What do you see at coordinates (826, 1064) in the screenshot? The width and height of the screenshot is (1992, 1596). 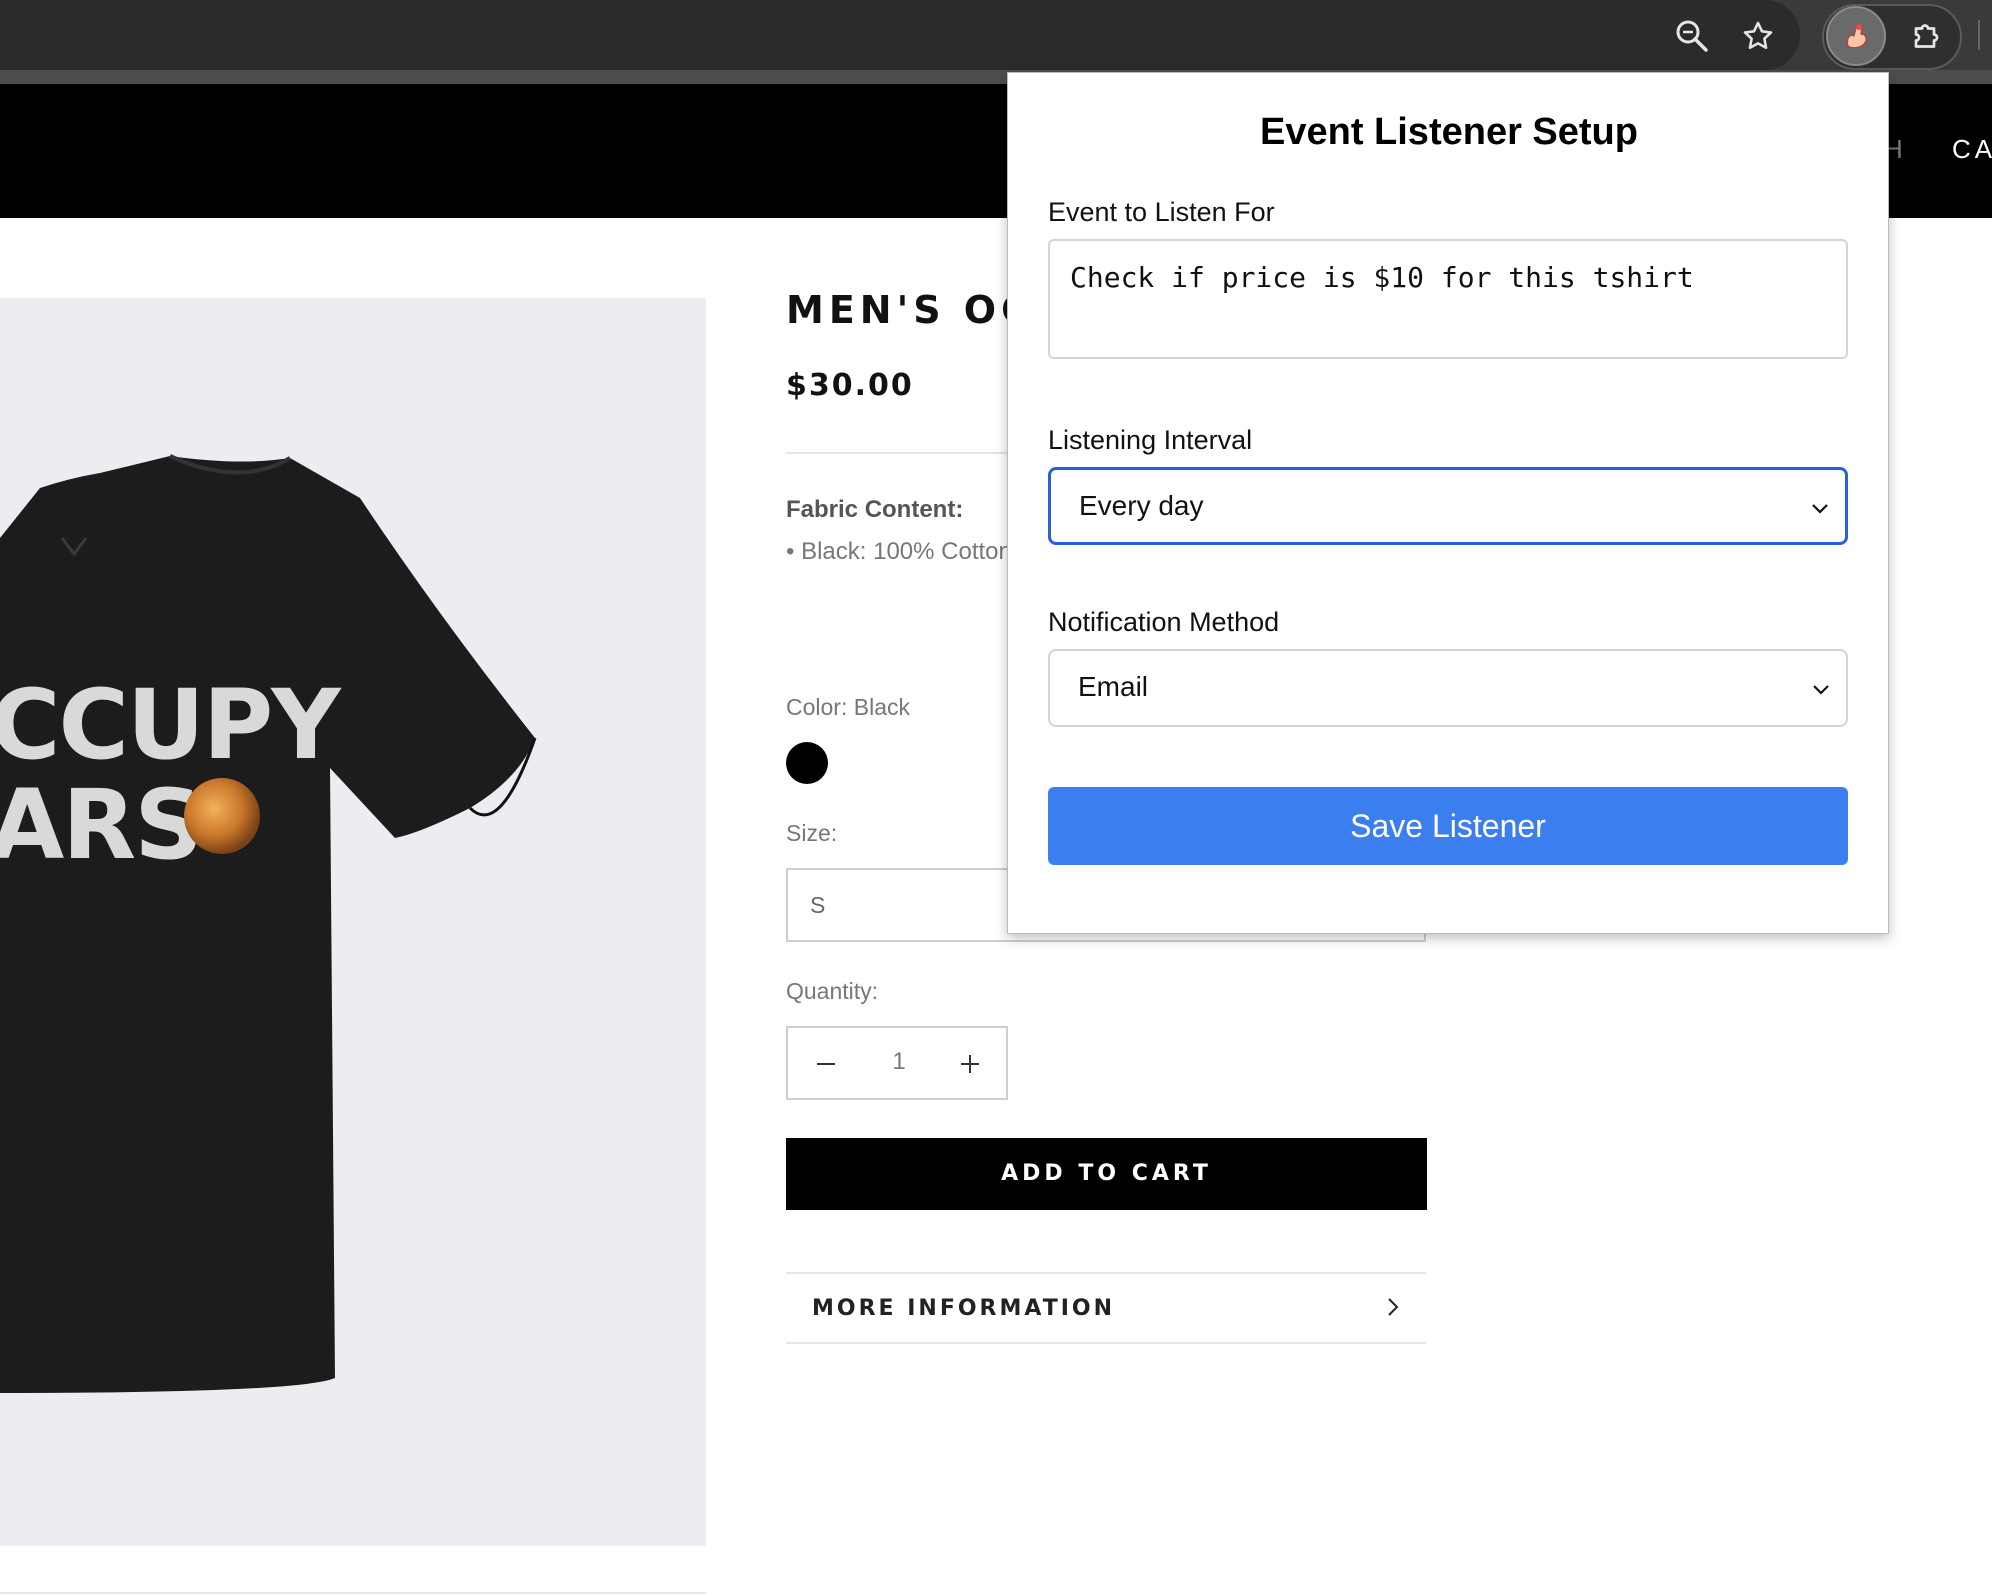 I see `minus-icon` at bounding box center [826, 1064].